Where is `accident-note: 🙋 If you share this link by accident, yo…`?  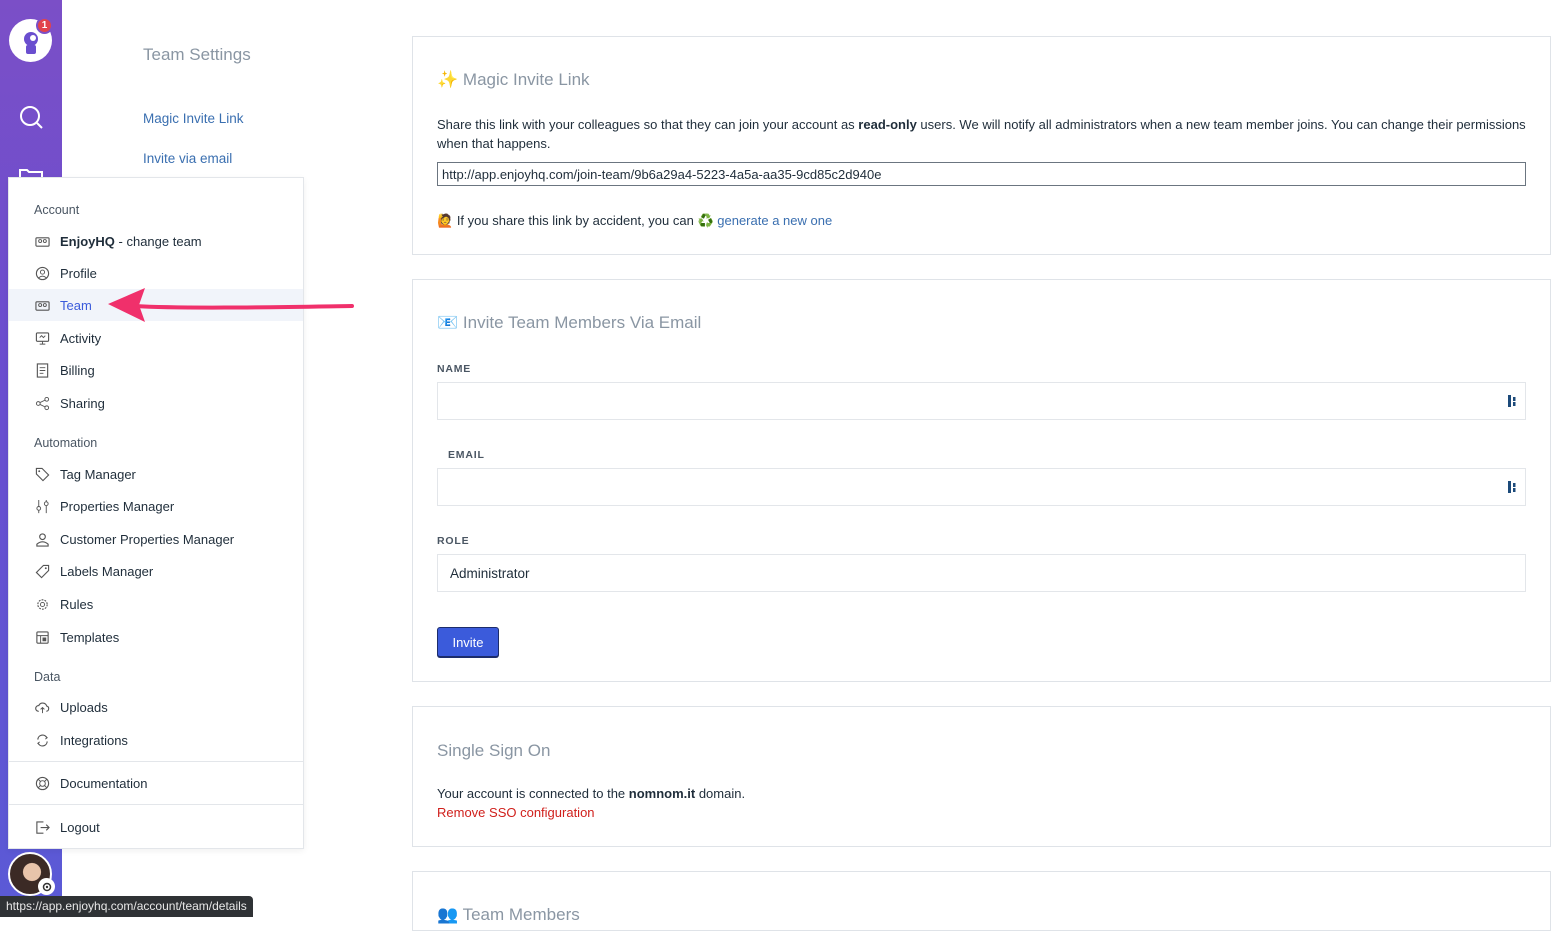 accident-note: 🙋 If you share this link by accident, yo… is located at coordinates (634, 220).